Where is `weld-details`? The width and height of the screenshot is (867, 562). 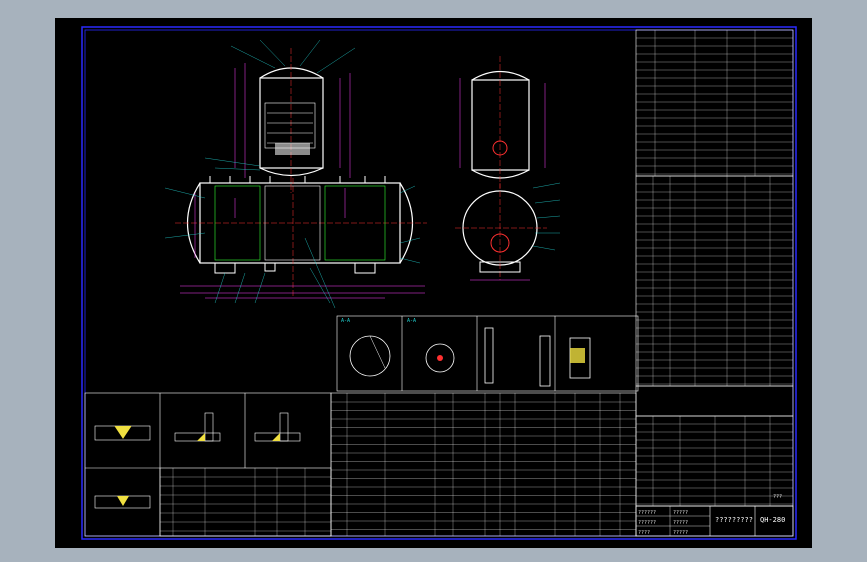
weld-details is located at coordinates (208, 464).